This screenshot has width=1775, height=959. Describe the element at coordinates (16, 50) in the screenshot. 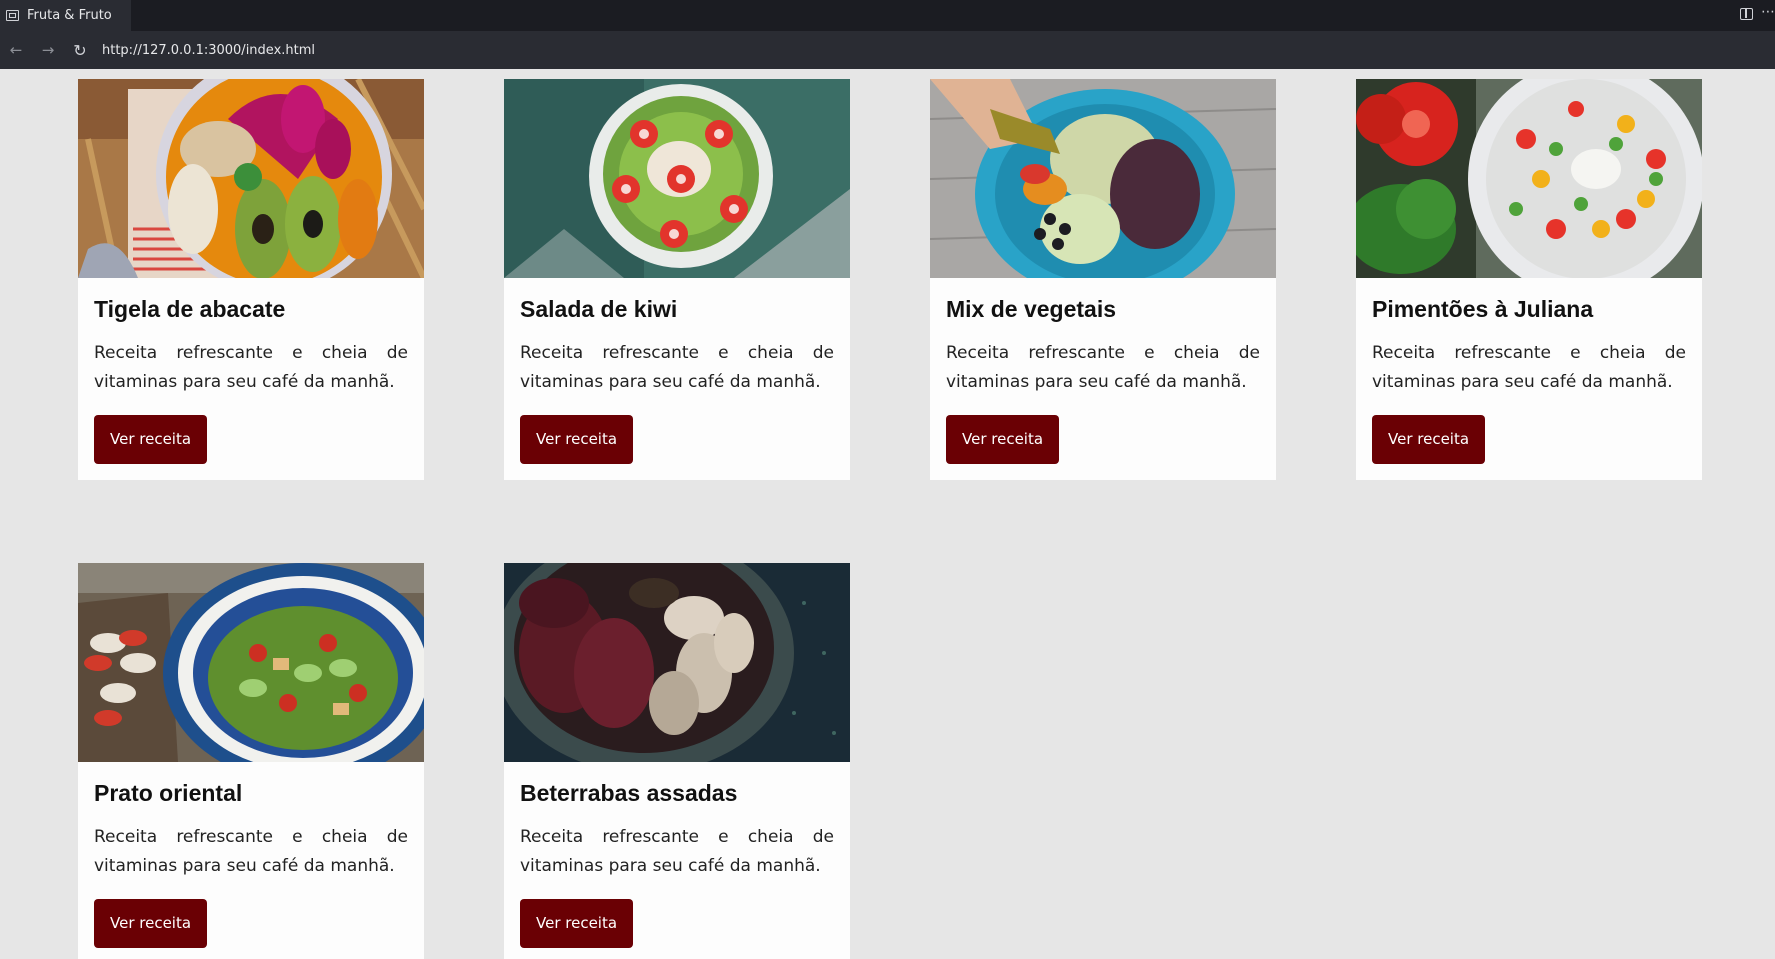

I see `back-arrow-icon: ←` at that location.